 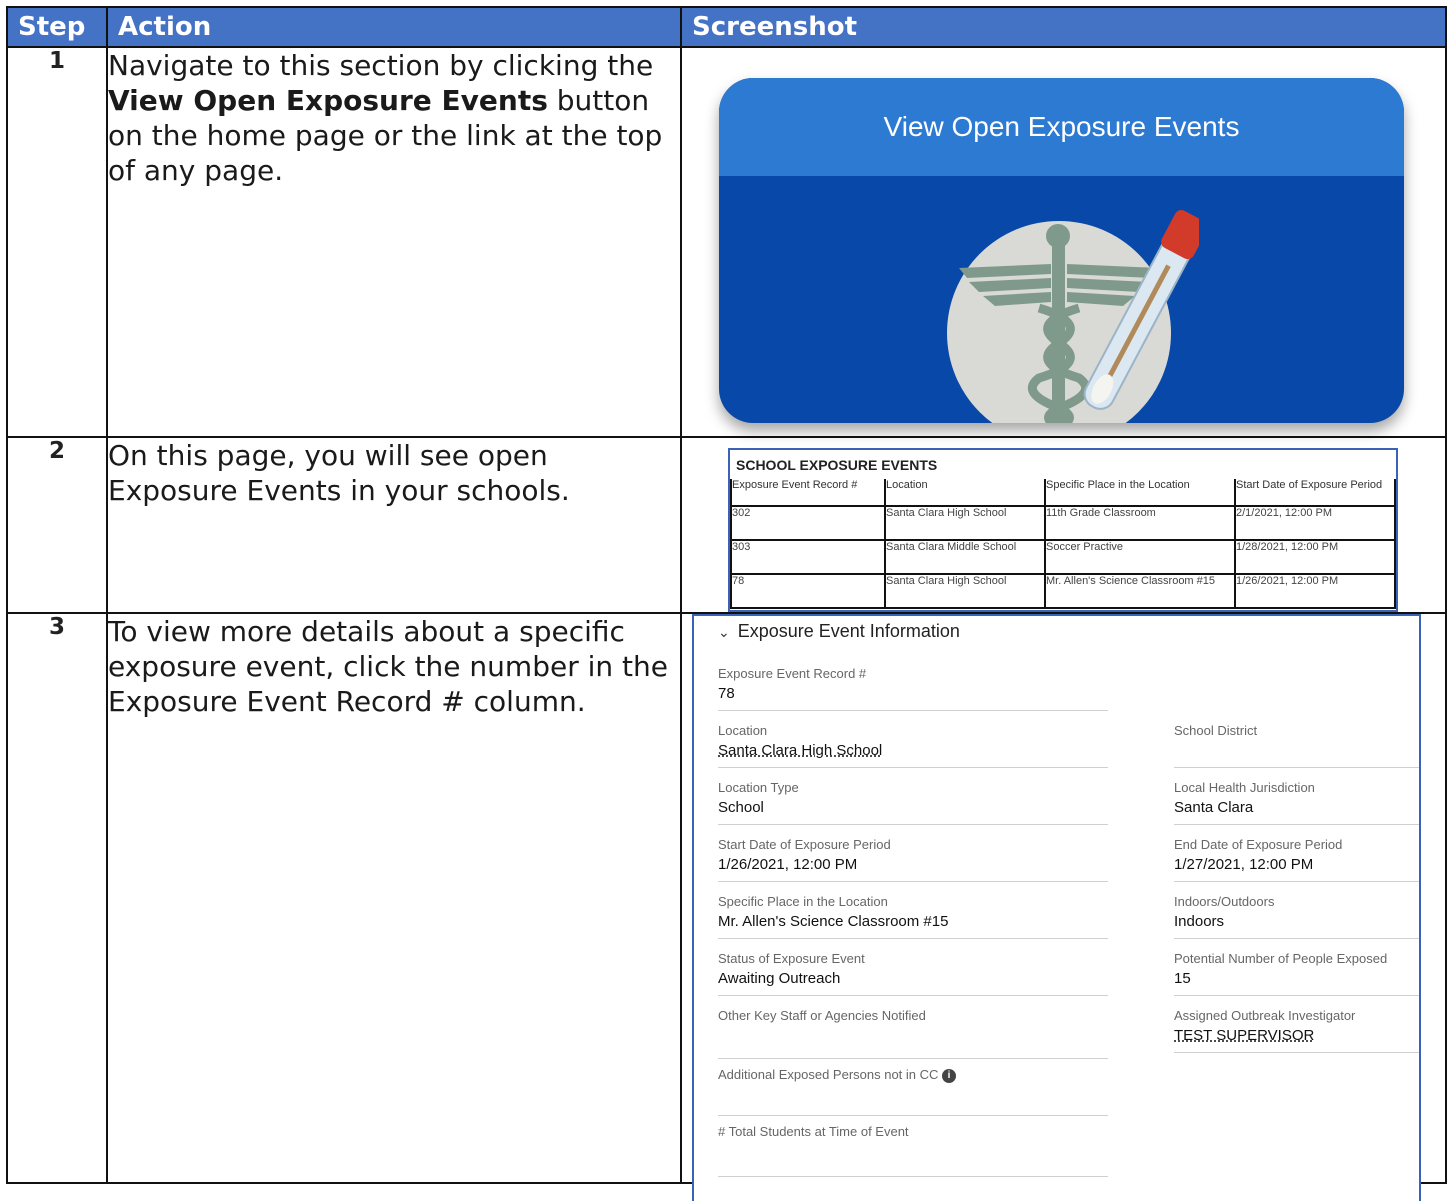 I want to click on header-step: Step, so click(x=57, y=27).